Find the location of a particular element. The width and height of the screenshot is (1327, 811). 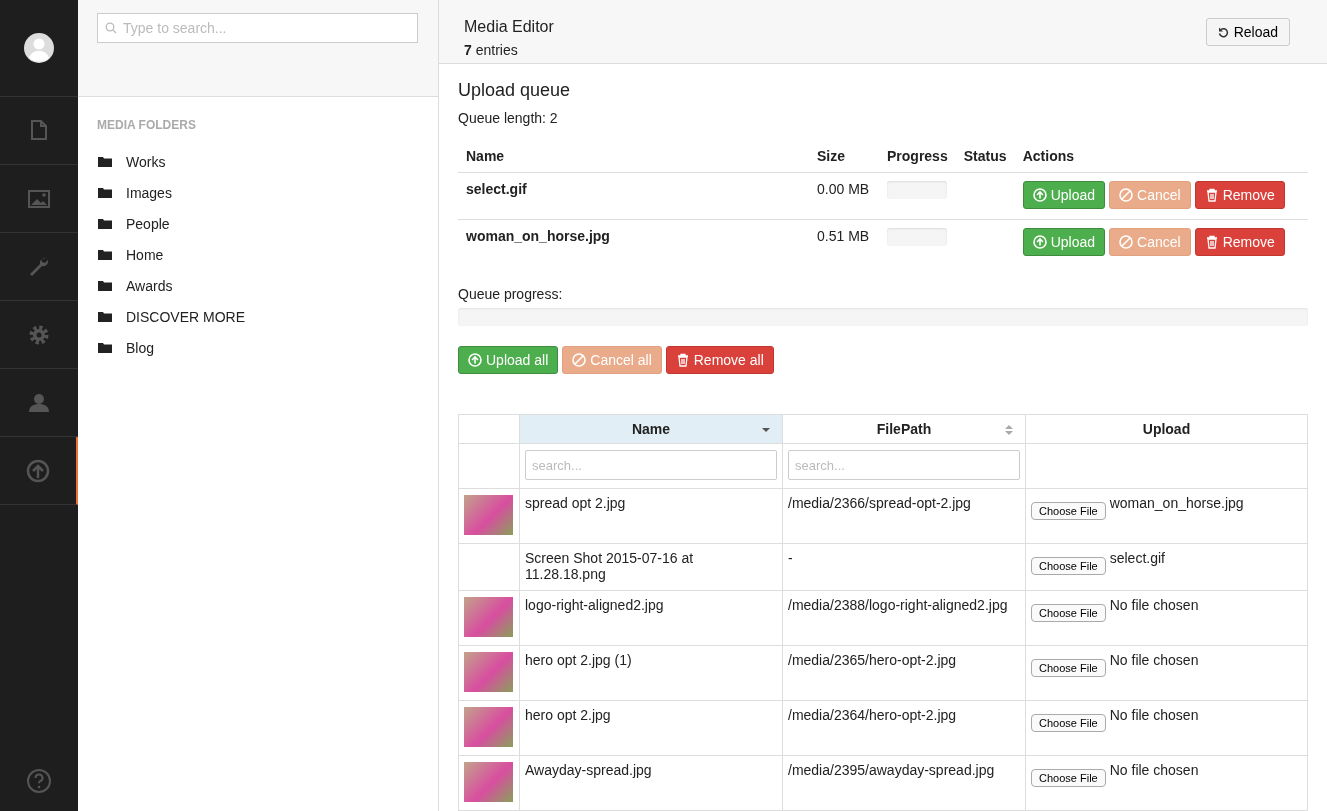

folder-item: Works is located at coordinates (146, 161).